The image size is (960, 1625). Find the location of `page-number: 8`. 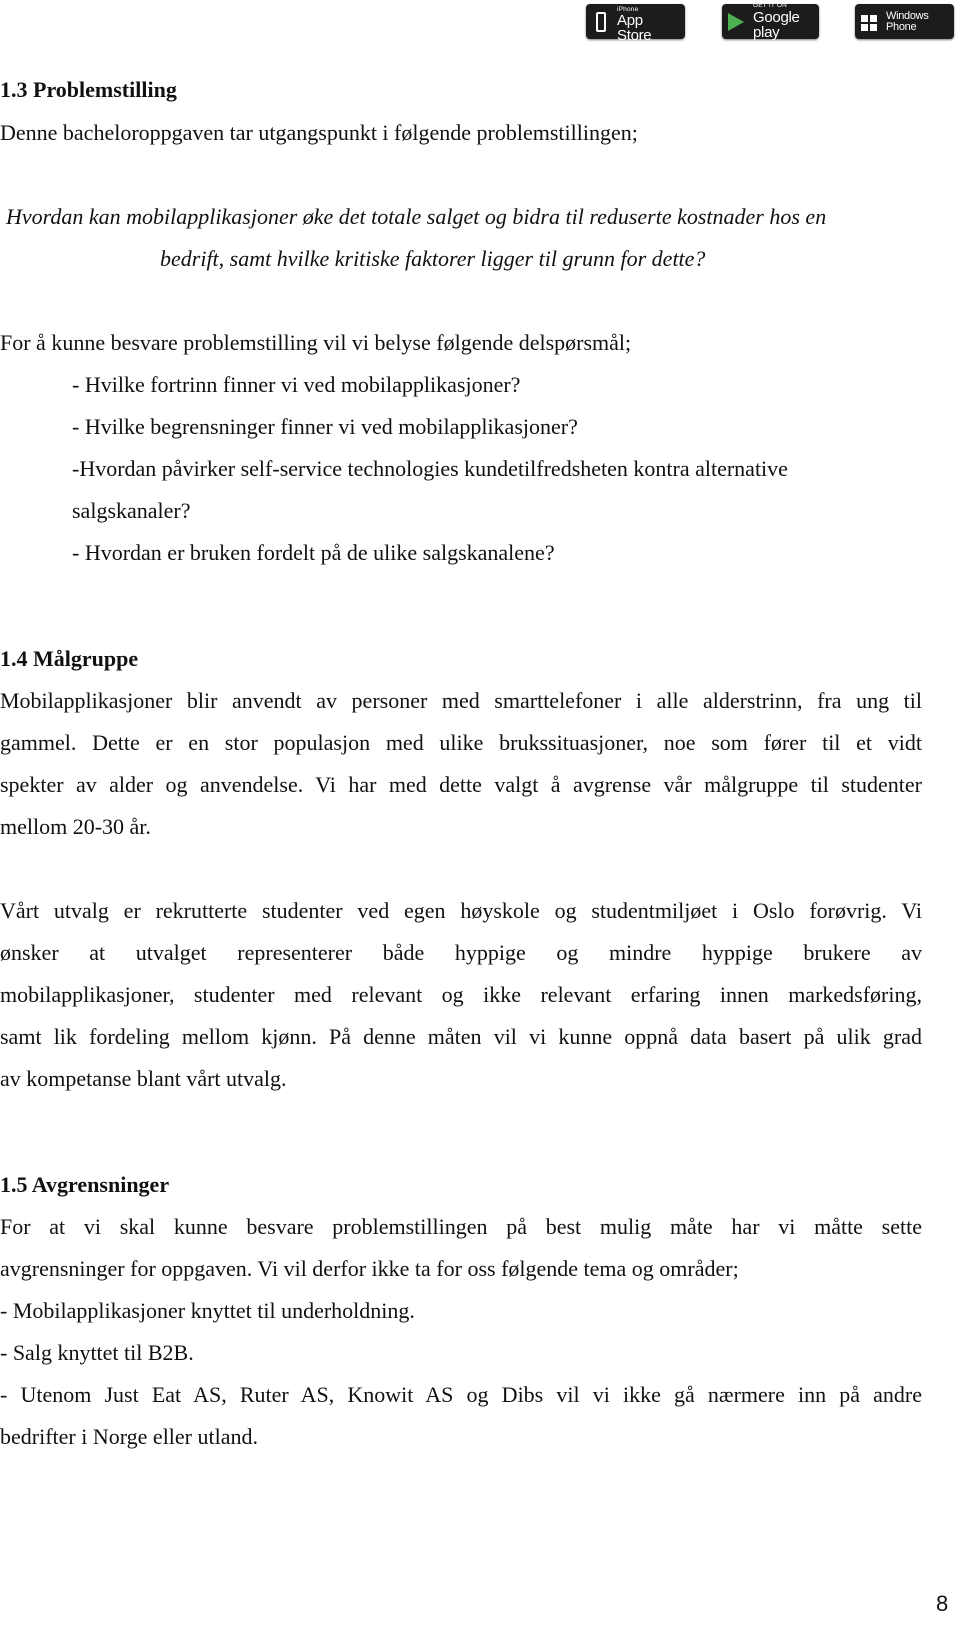

page-number: 8 is located at coordinates (942, 1603).